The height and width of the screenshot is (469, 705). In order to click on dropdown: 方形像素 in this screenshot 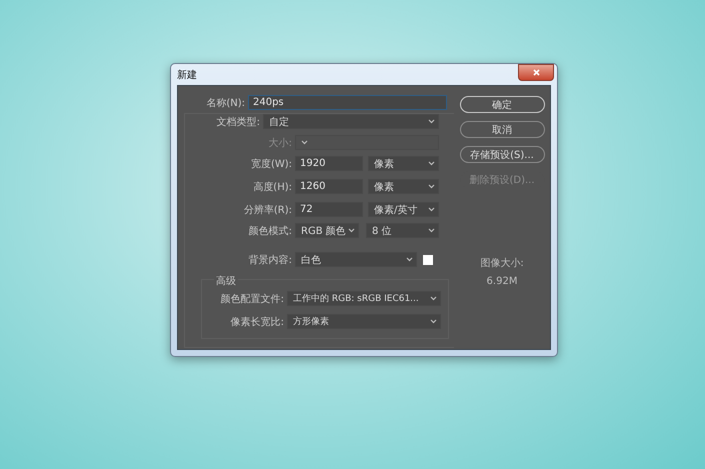, I will do `click(364, 321)`.